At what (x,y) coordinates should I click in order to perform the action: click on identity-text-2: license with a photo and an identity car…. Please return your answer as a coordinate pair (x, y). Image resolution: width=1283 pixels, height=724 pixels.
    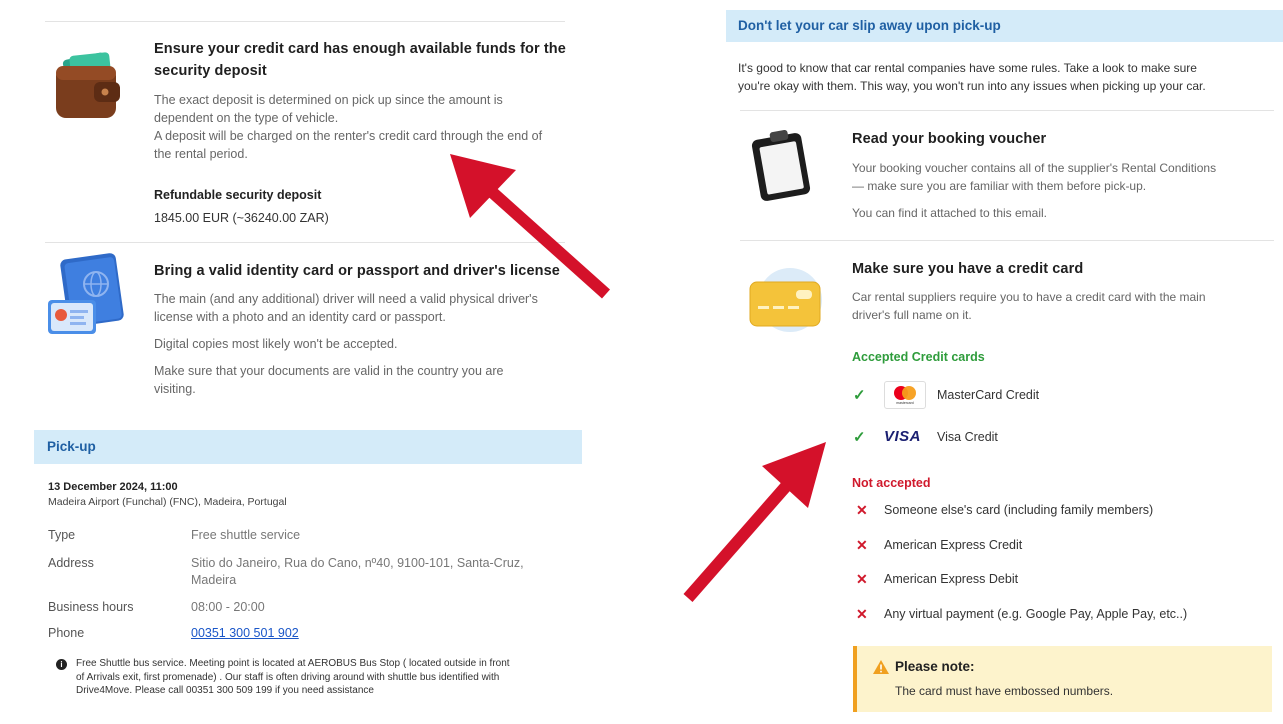
    Looking at the image, I should click on (300, 317).